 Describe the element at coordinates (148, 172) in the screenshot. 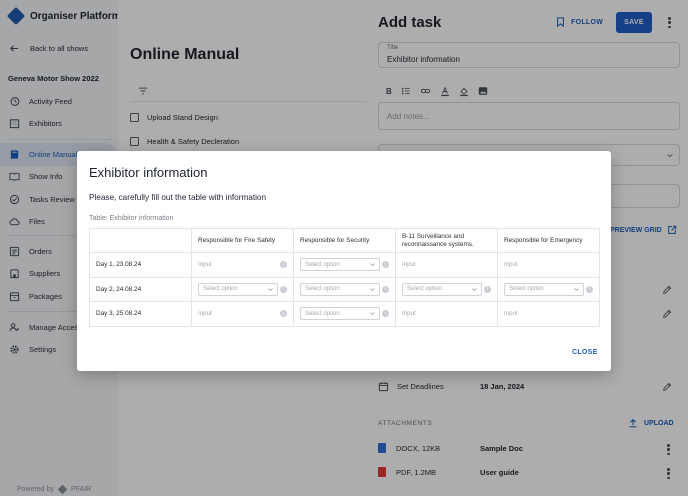

I see `dialog-title: Exhibitor information` at that location.